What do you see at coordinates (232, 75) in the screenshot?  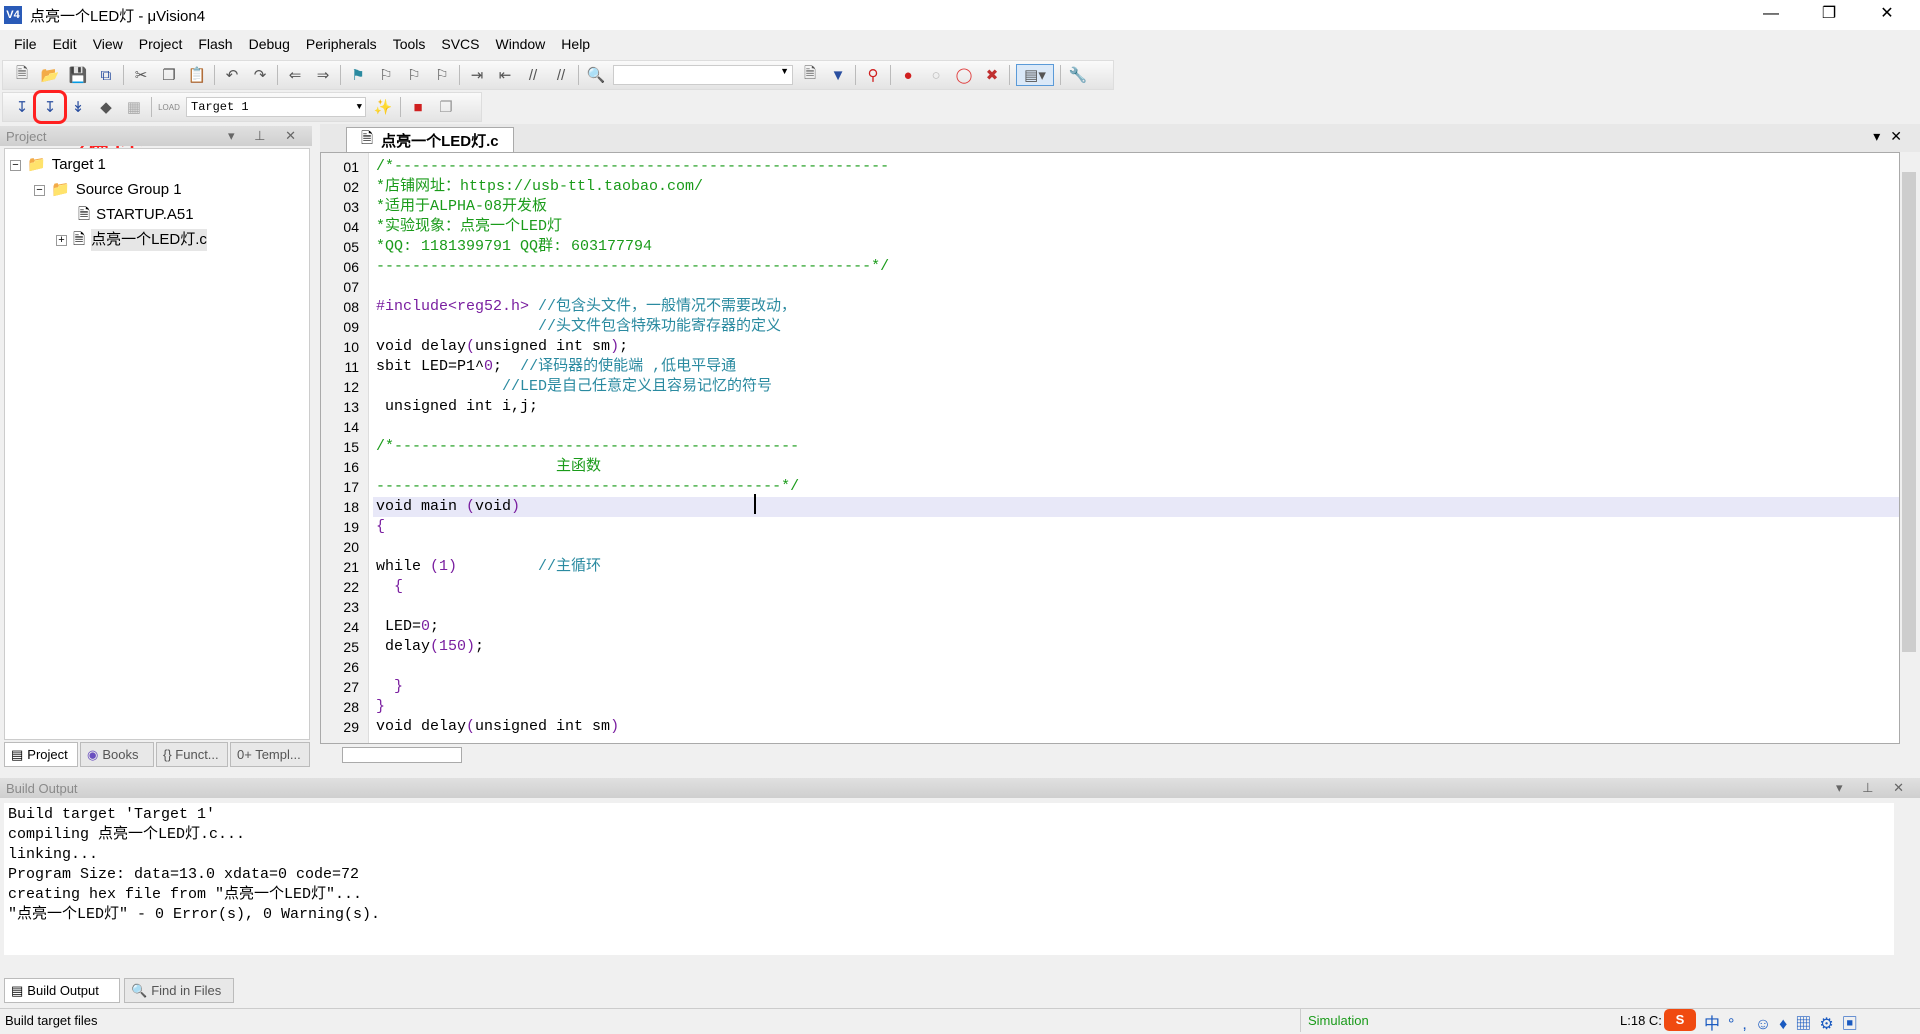 I see `undo-icon: ↶` at bounding box center [232, 75].